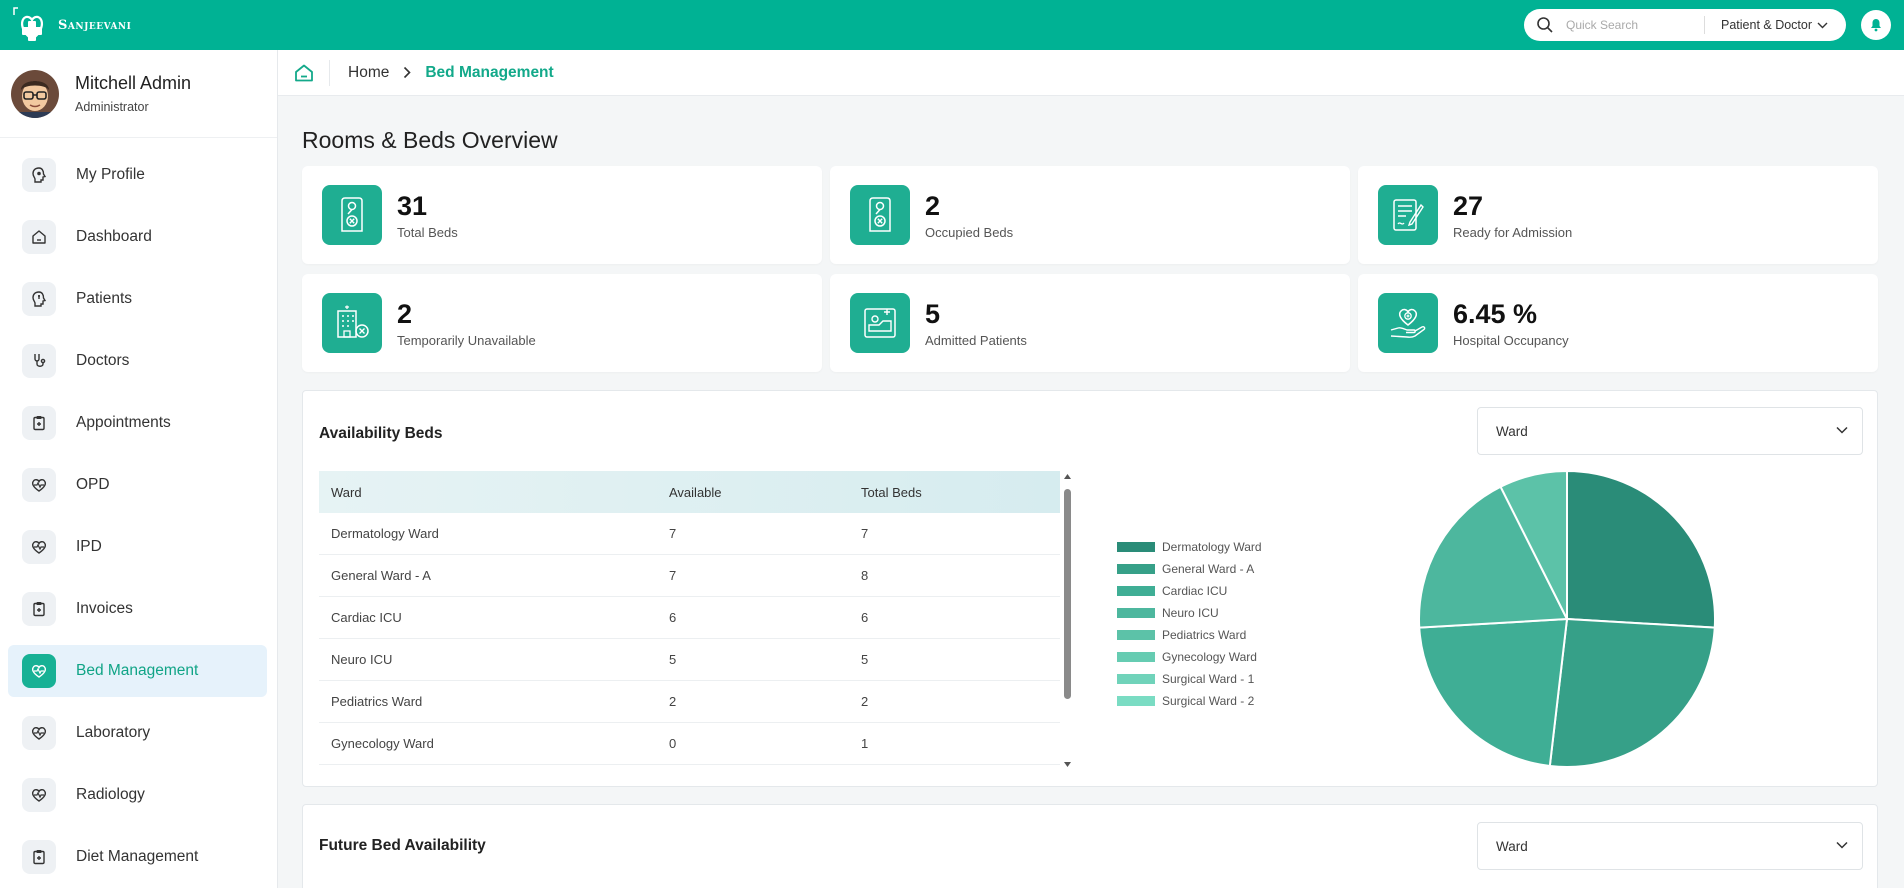 This screenshot has height=888, width=1904. Describe the element at coordinates (673, 617) in the screenshot. I see `cell-available: 6` at that location.